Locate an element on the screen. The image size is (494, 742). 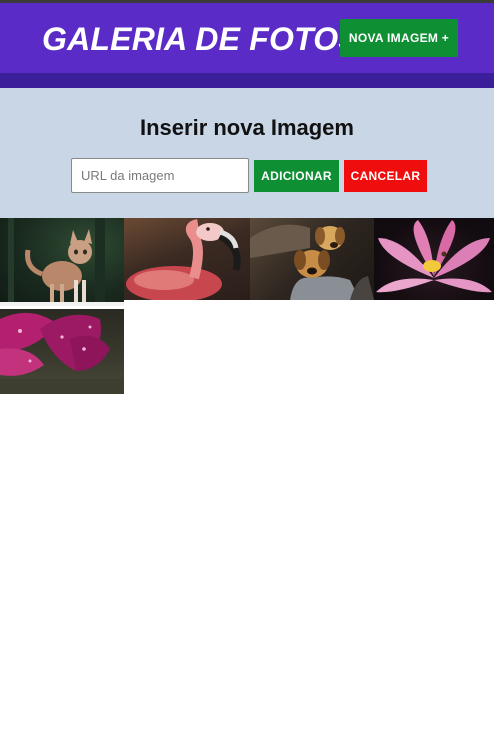
gallery-image-puppies is located at coordinates (312, 259).